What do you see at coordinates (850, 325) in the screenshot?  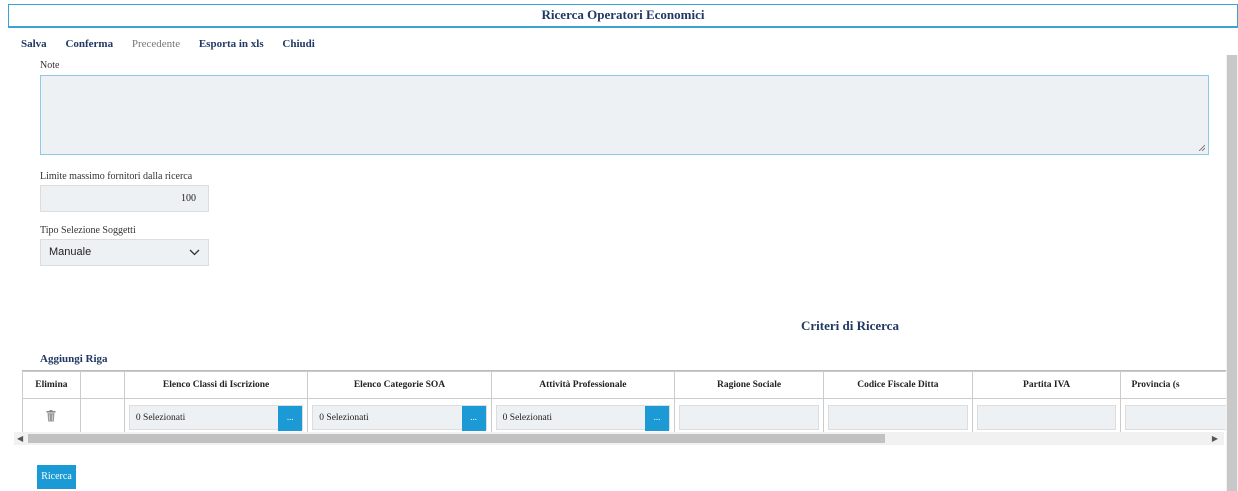 I see `criteri-title: Criteri di Ricerca` at bounding box center [850, 325].